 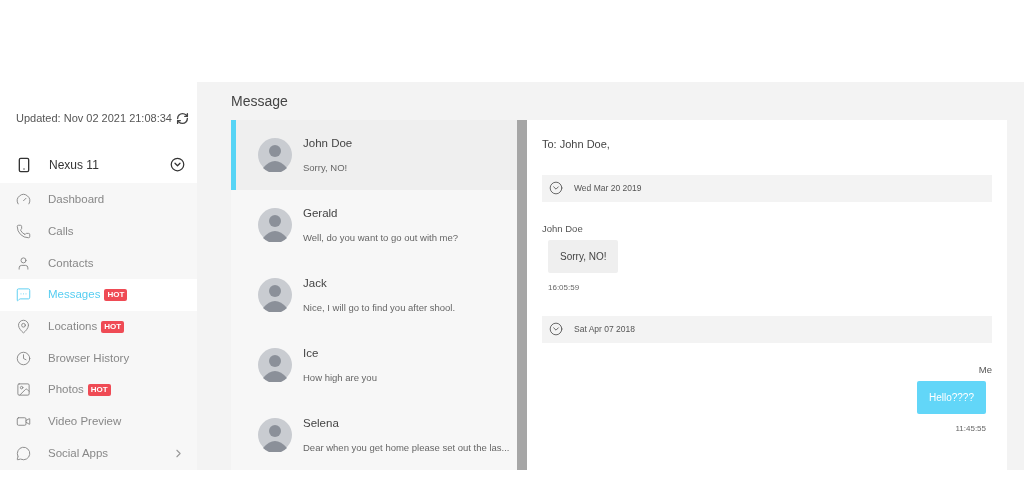 What do you see at coordinates (604, 329) in the screenshot?
I see `date-label: Sat Apr 07 2018` at bounding box center [604, 329].